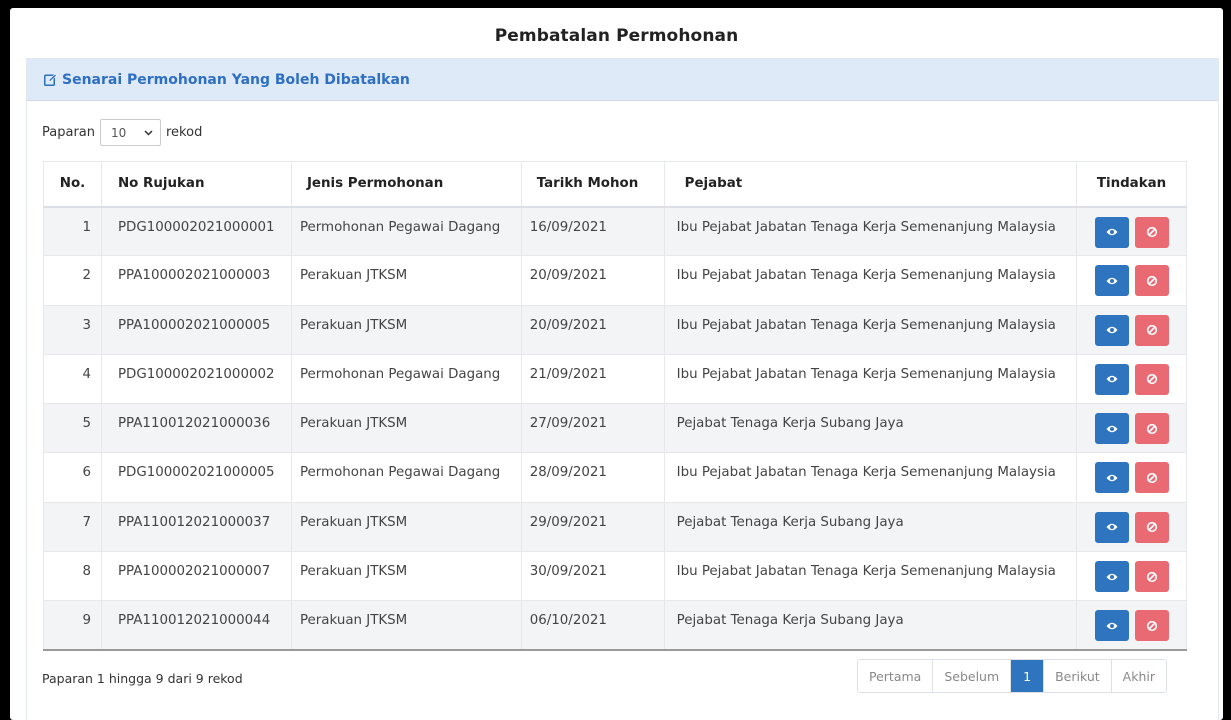 This screenshot has width=1231, height=720. What do you see at coordinates (622, 80) in the screenshot?
I see `panel-heading: Senarai Permohonan Yang Boleh Dibatalkan` at bounding box center [622, 80].